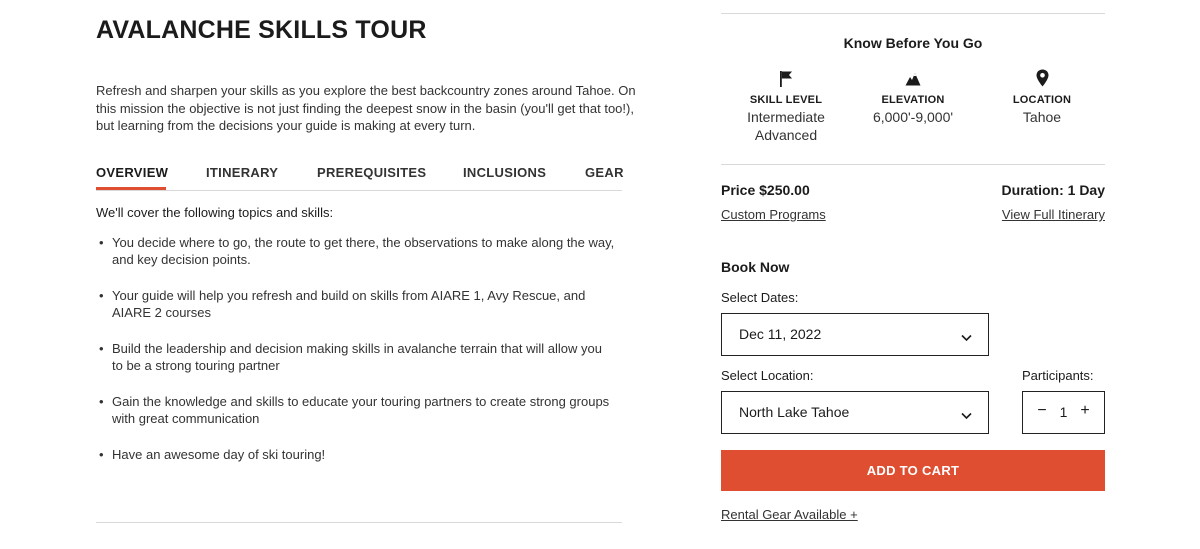  What do you see at coordinates (767, 375) in the screenshot?
I see `select-location-label: Select Location:` at bounding box center [767, 375].